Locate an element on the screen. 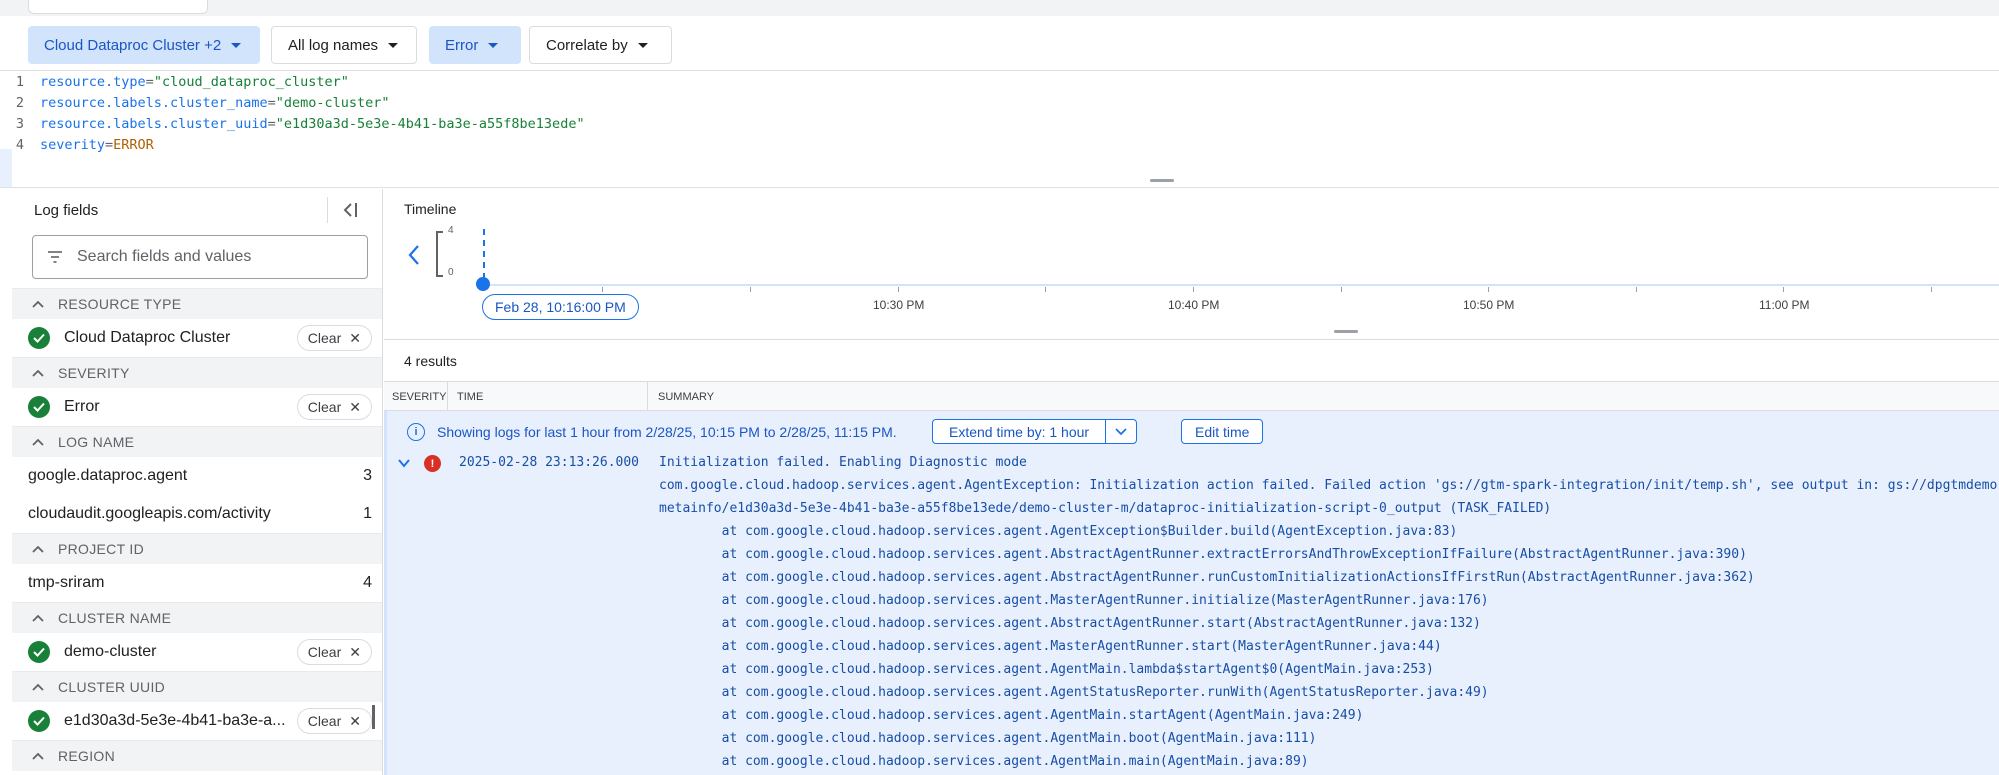 The width and height of the screenshot is (1999, 775). severity-filter-chip: Error is located at coordinates (475, 45).